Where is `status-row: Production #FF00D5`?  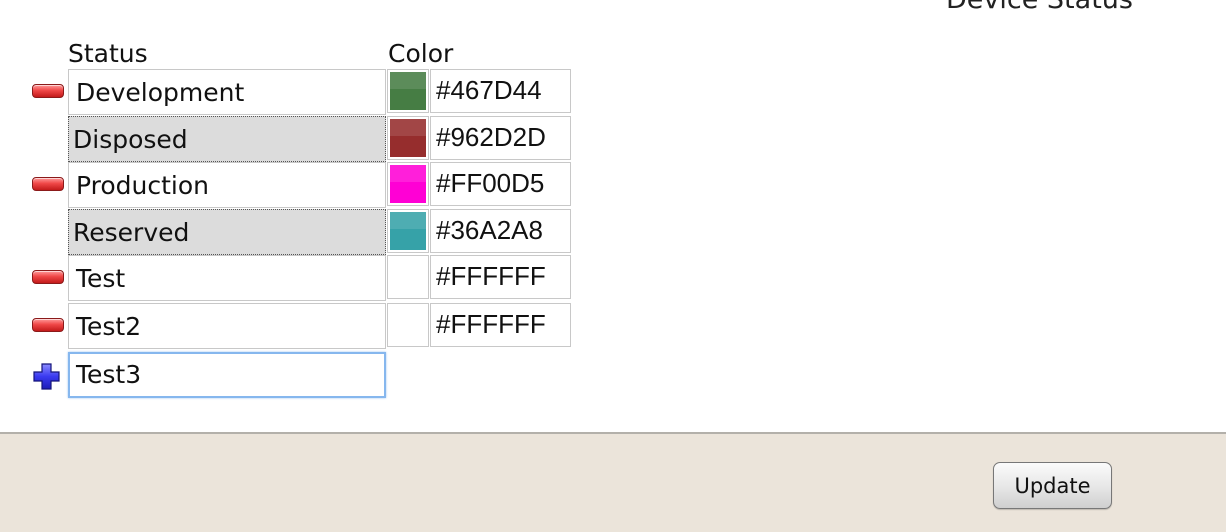 status-row: Production #FF00D5 is located at coordinates (300, 185).